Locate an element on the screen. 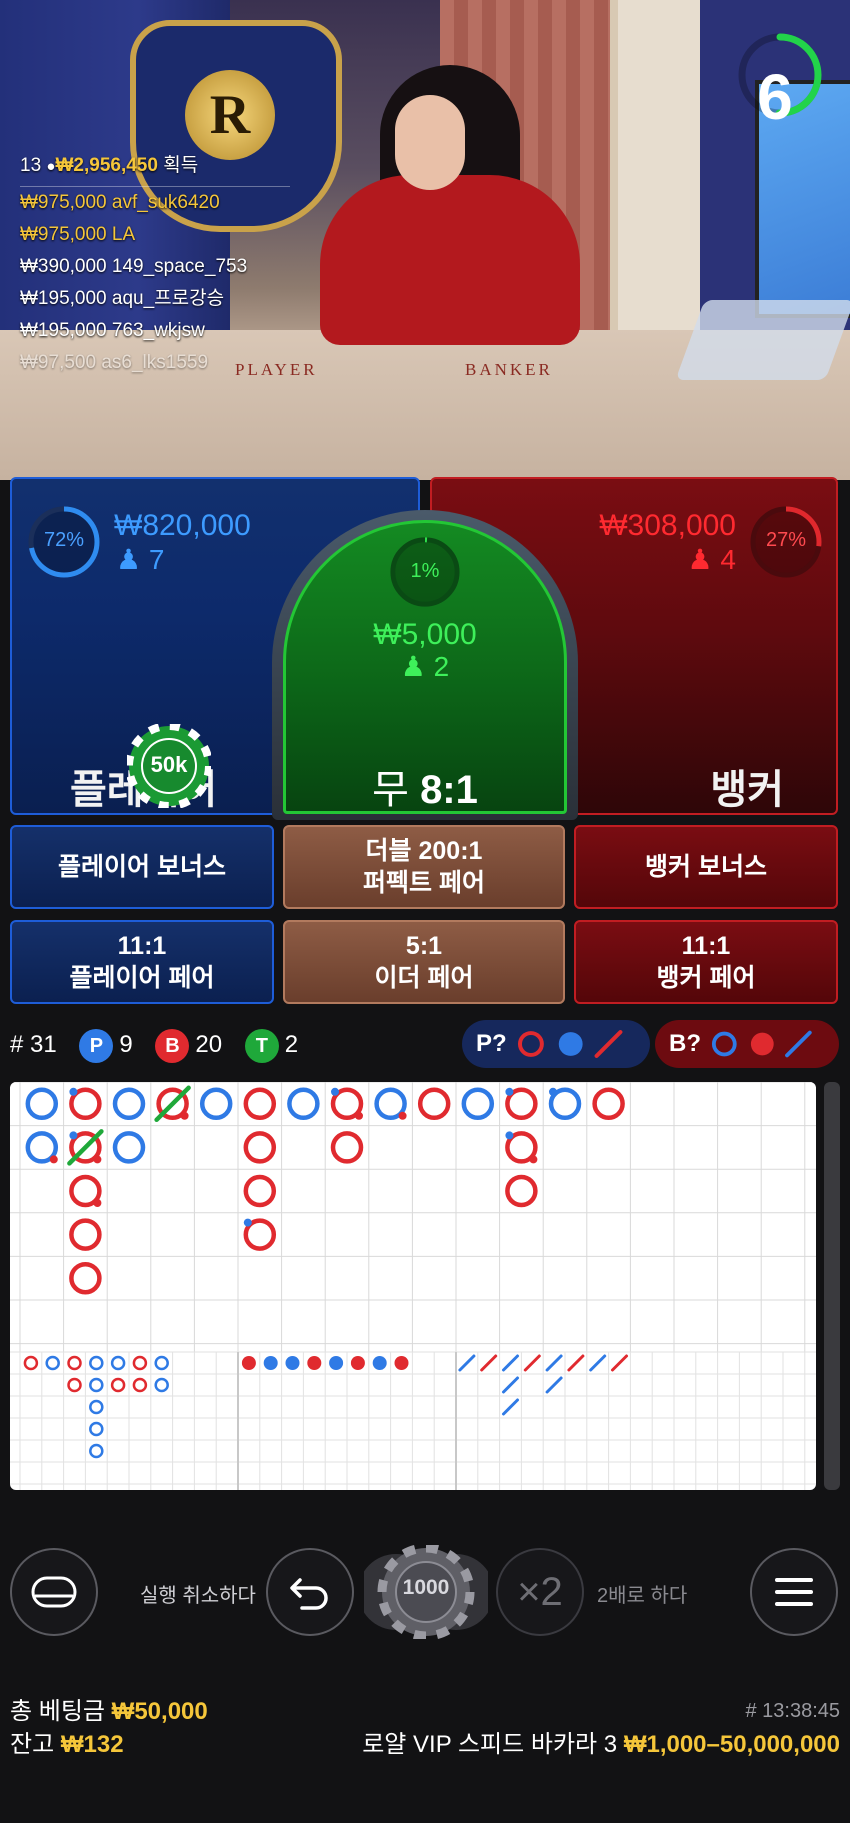 This screenshot has width=850, height=1823. winner-name: as6_lks1559 is located at coordinates (155, 362).